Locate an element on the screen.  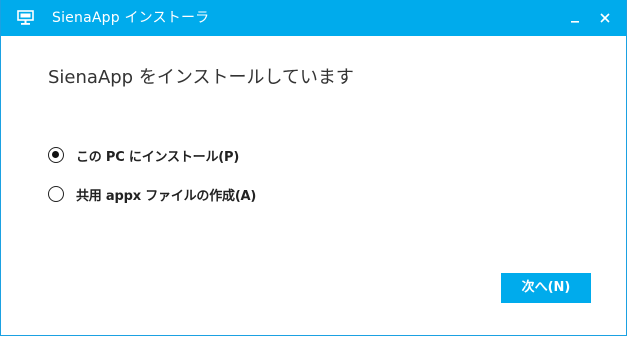
title-bar: SienaApp インストーラ is located at coordinates (313, 18).